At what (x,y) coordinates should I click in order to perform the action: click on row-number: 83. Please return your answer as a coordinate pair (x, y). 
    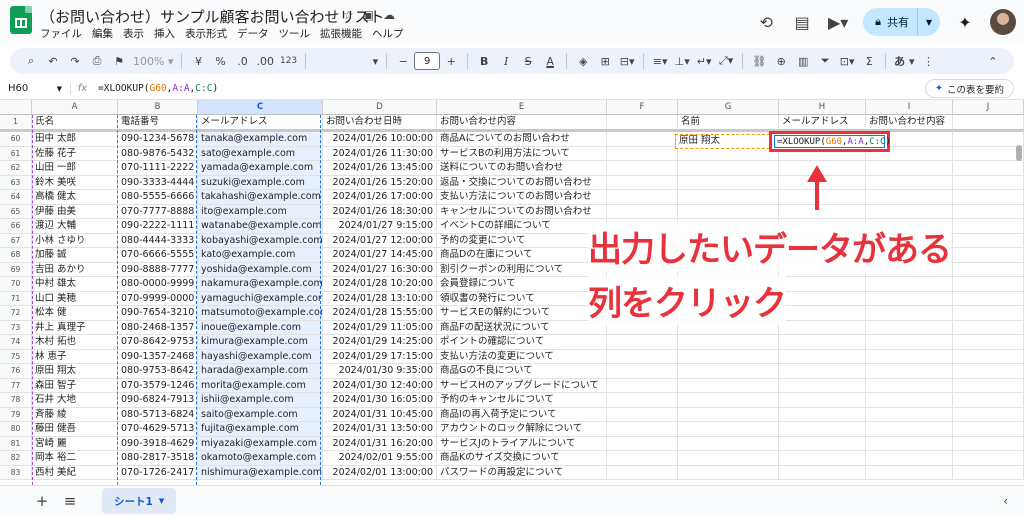
    Looking at the image, I should click on (16, 472).